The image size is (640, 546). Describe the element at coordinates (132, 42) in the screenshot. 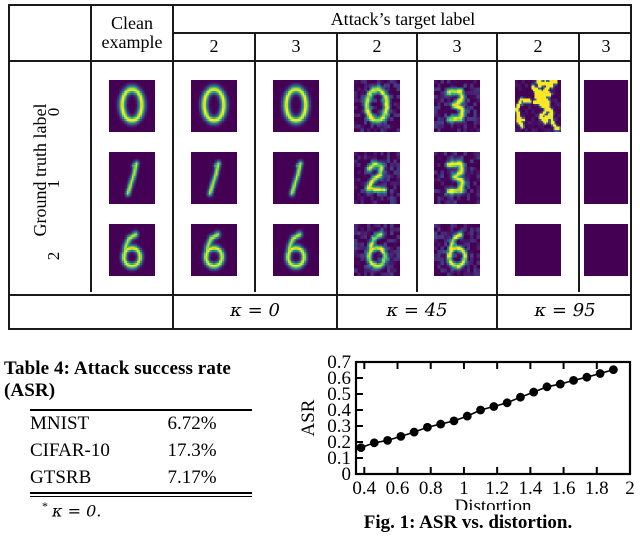

I see `header-clean-example-line2: example` at that location.